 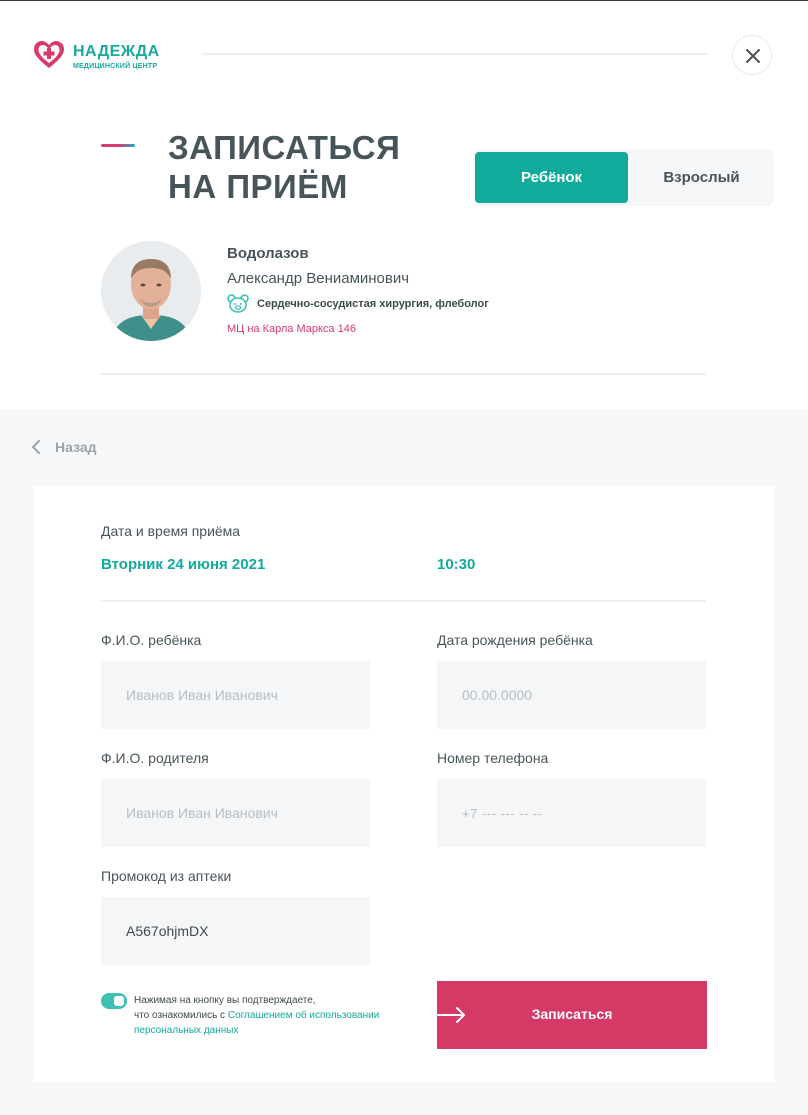 What do you see at coordinates (235, 931) in the screenshot?
I see `promo-input` at bounding box center [235, 931].